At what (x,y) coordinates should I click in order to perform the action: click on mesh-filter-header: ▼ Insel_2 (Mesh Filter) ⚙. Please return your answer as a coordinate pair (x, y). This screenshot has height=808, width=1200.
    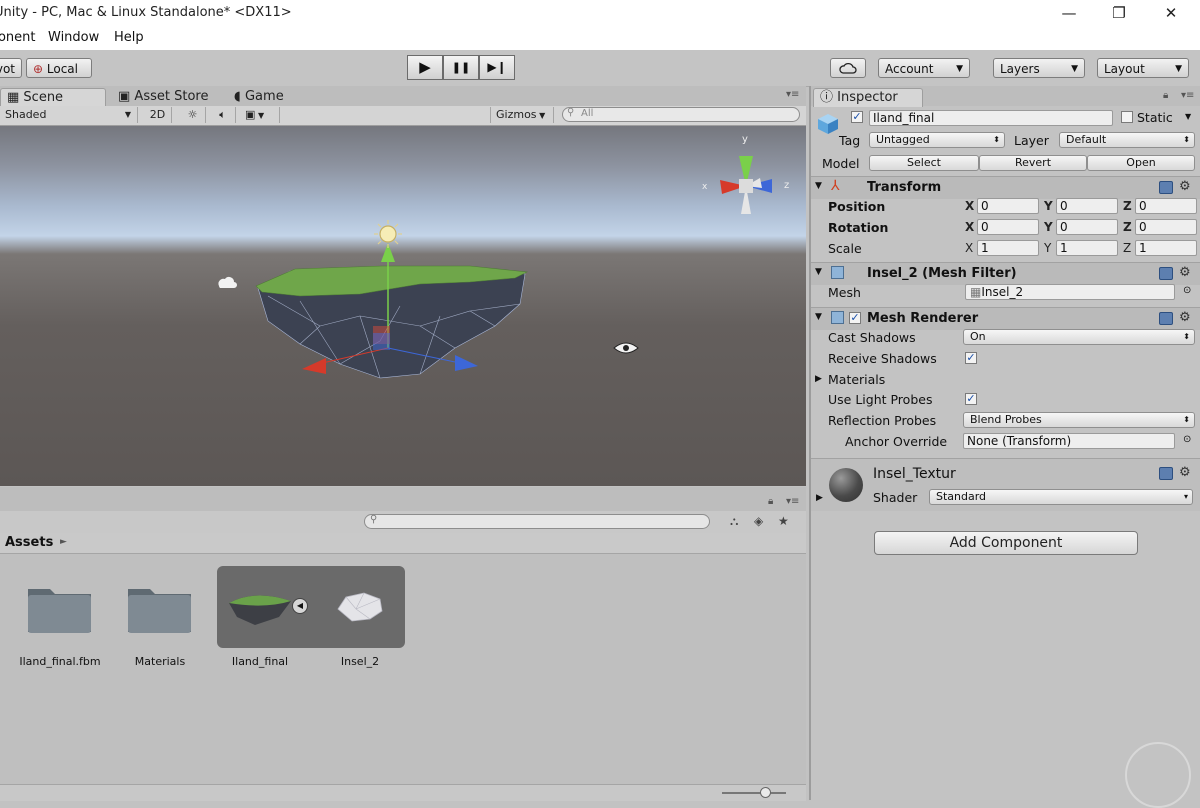
    Looking at the image, I should click on (1005, 273).